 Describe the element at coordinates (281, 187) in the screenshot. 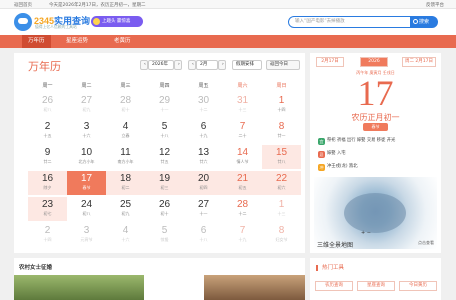

I see `lunar-day: 初六` at that location.